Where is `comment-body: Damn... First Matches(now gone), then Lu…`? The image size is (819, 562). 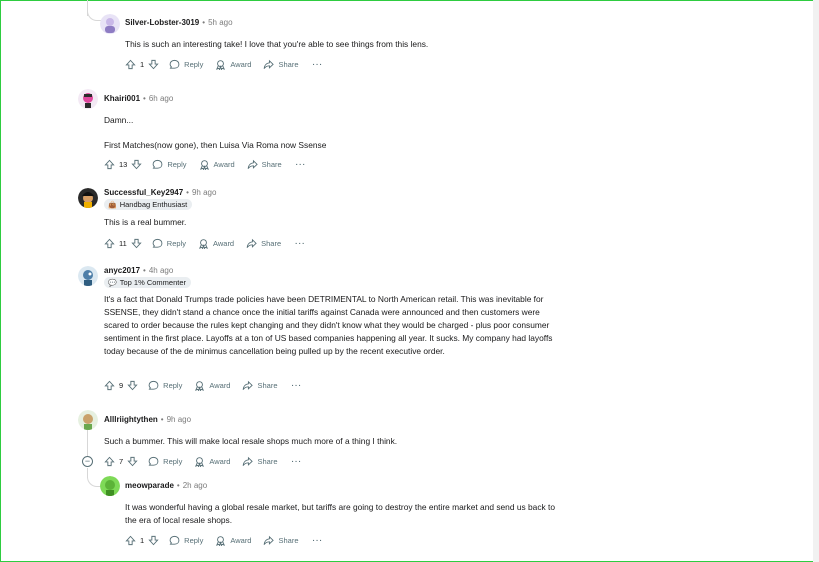 comment-body: Damn... First Matches(now gone), then Lu… is located at coordinates (334, 133).